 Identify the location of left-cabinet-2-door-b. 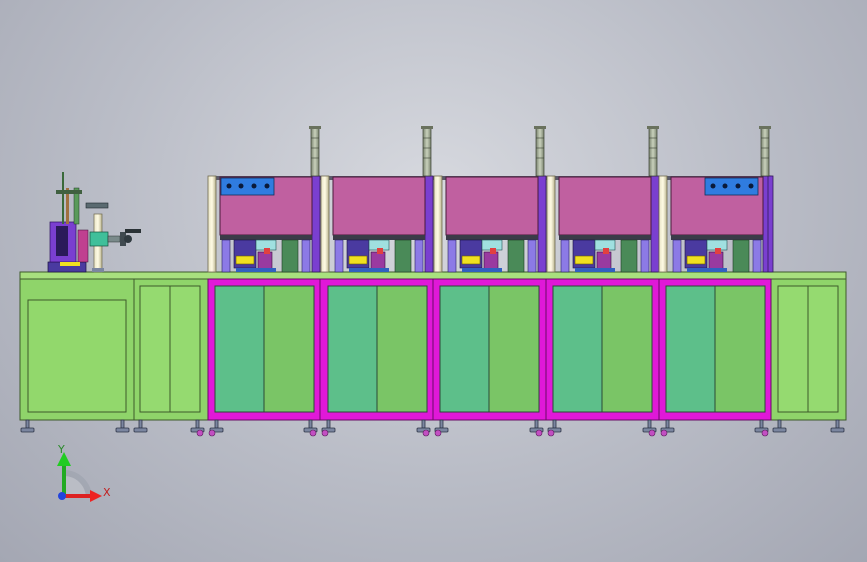
(185, 349).